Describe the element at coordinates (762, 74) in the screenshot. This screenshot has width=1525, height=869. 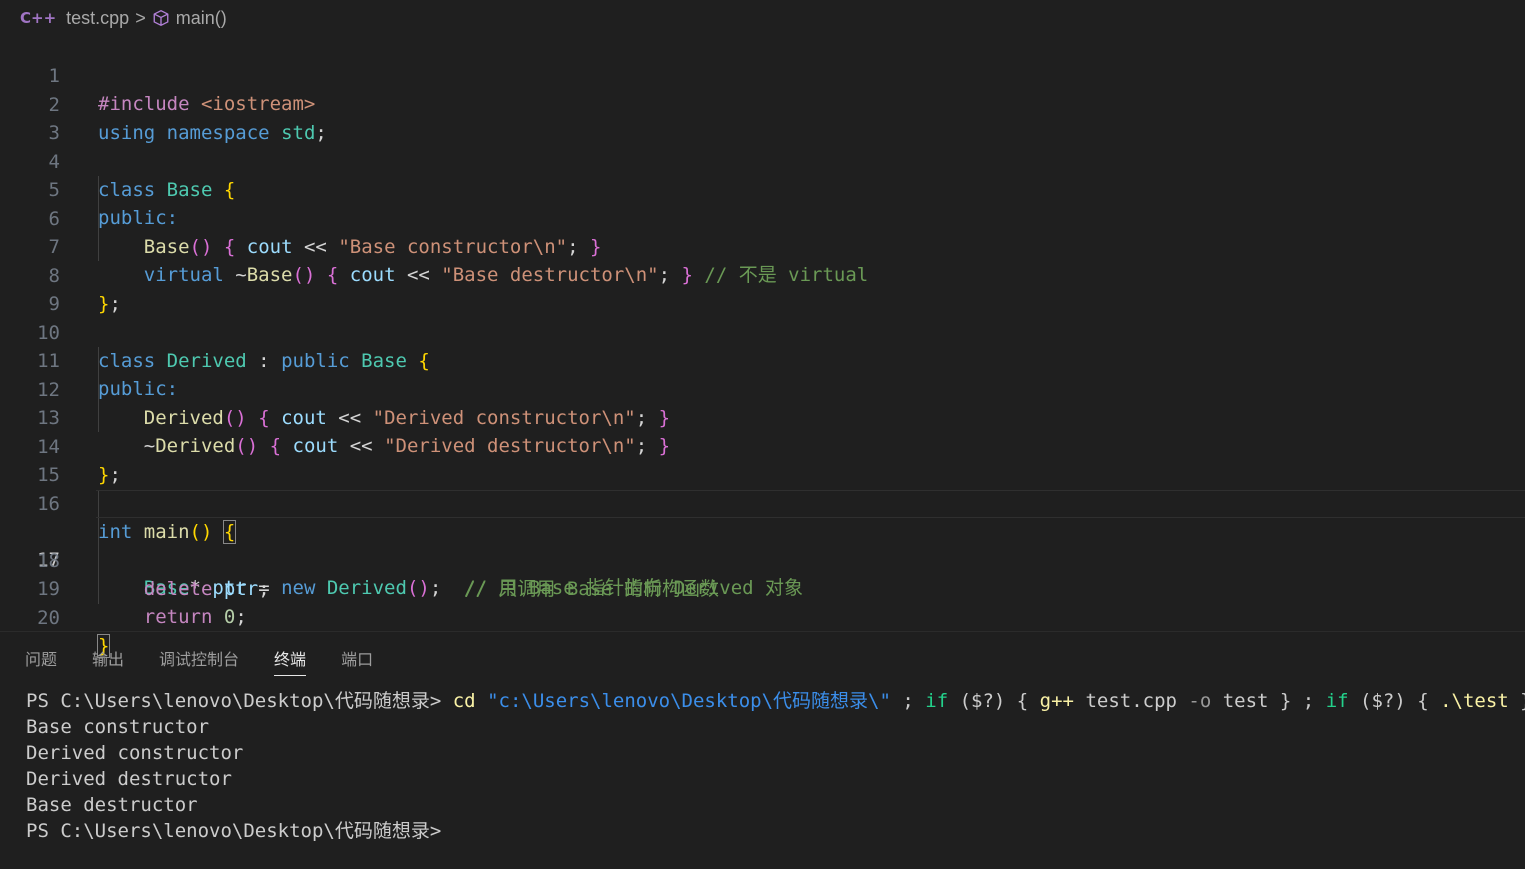
I see `code-line: 1 #include <iostream>` at that location.